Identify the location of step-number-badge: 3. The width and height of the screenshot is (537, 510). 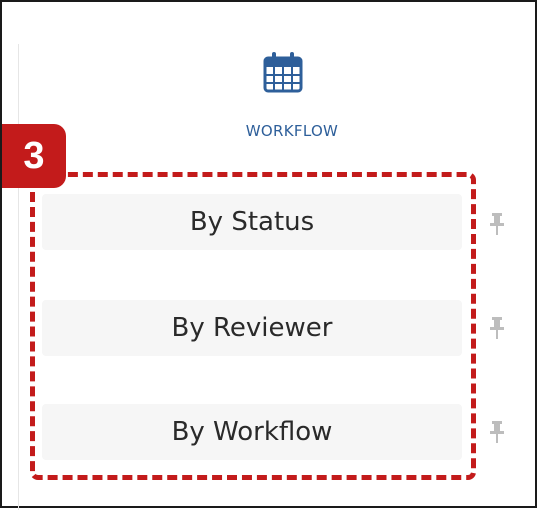
(34, 156).